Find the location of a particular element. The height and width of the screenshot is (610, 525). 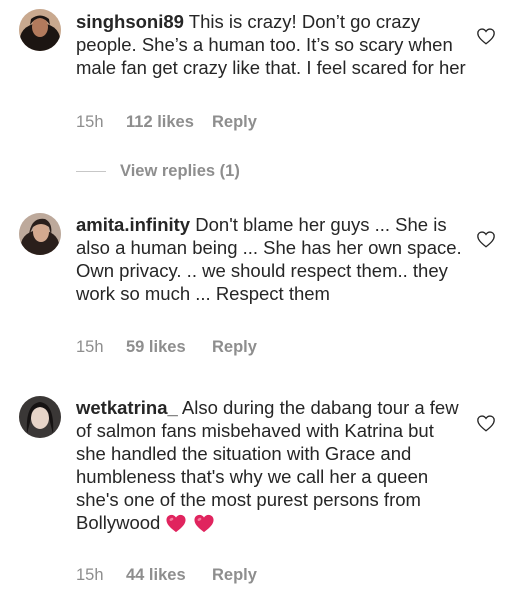

comment-likes: 59 likes is located at coordinates (169, 347).